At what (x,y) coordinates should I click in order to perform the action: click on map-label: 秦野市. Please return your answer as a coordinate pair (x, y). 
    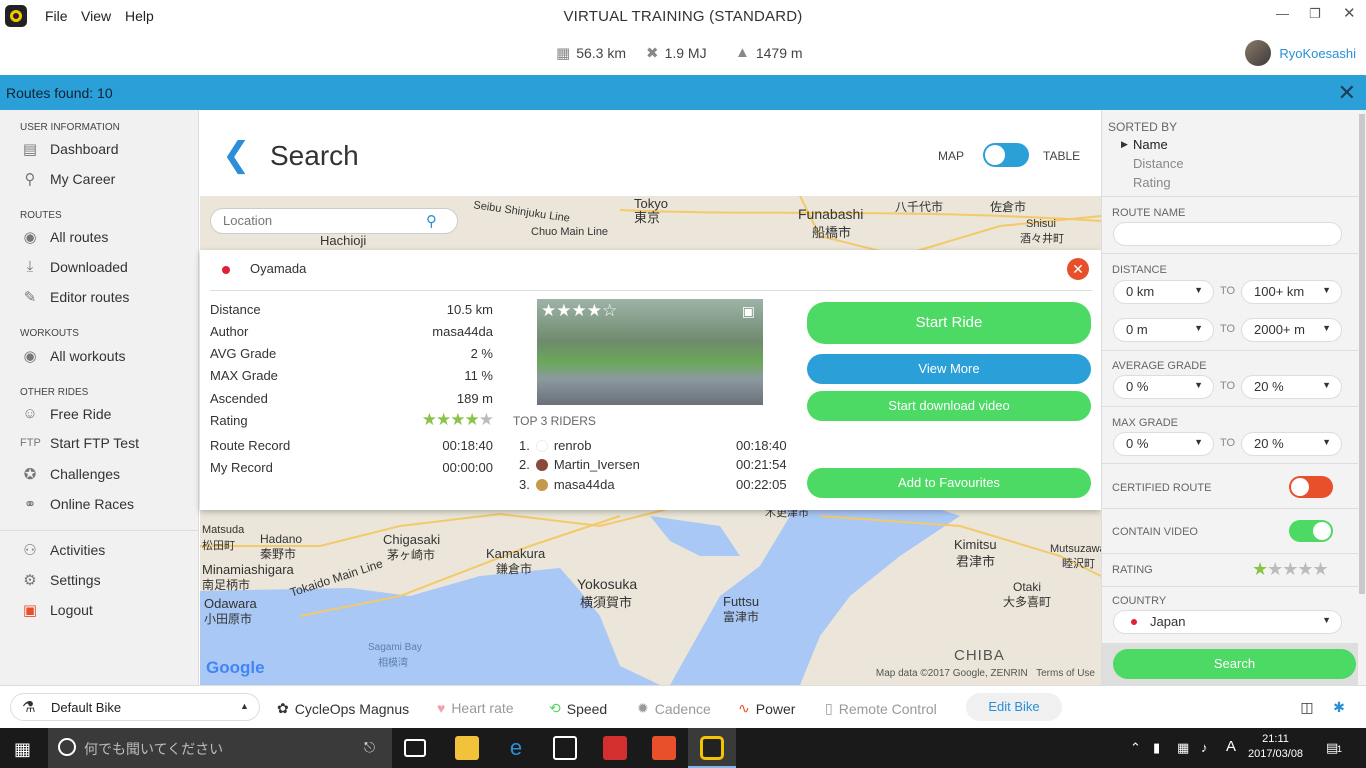
    Looking at the image, I should click on (278, 554).